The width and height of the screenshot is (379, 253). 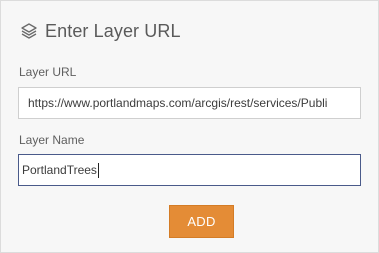 What do you see at coordinates (98, 170) in the screenshot?
I see `text-caret` at bounding box center [98, 170].